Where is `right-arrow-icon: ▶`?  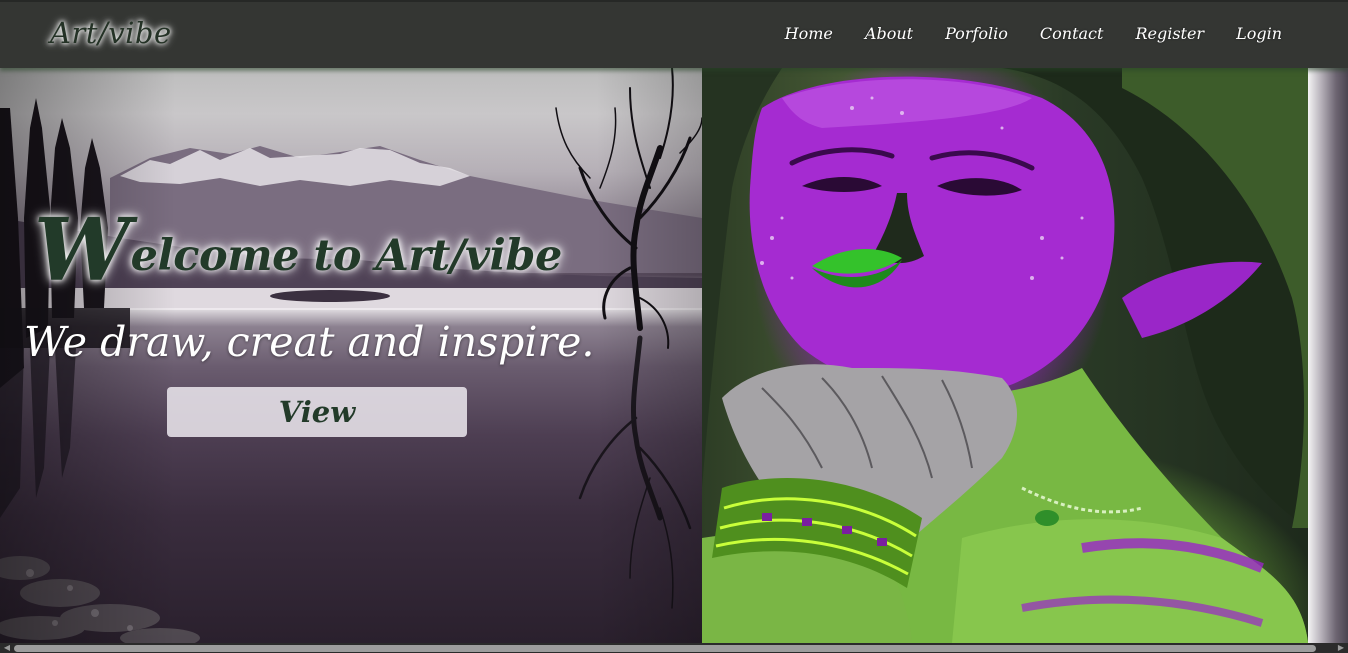
right-arrow-icon: ▶ is located at coordinates (1341, 648).